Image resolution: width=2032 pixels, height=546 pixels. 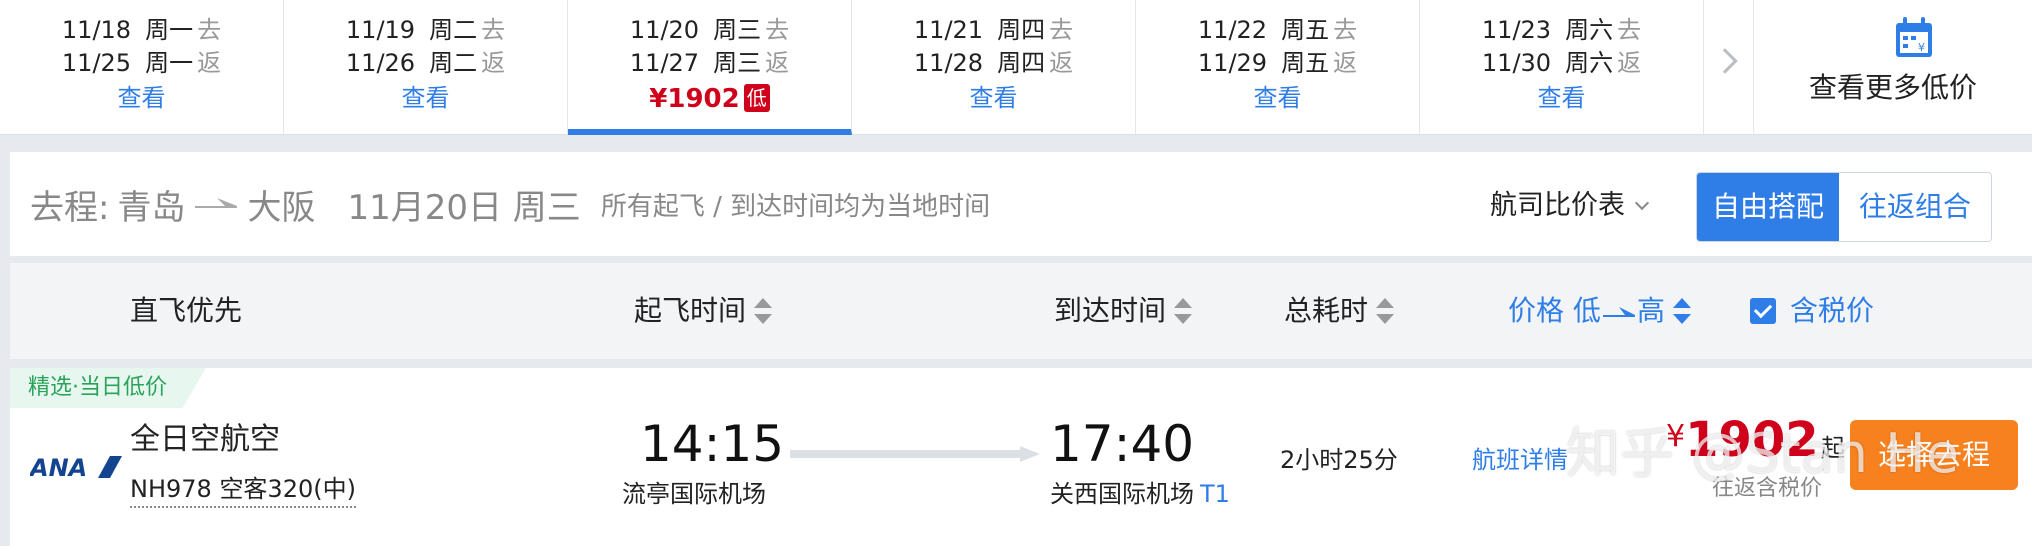 What do you see at coordinates (1215, 494) in the screenshot?
I see `arrival-terminal: T1` at bounding box center [1215, 494].